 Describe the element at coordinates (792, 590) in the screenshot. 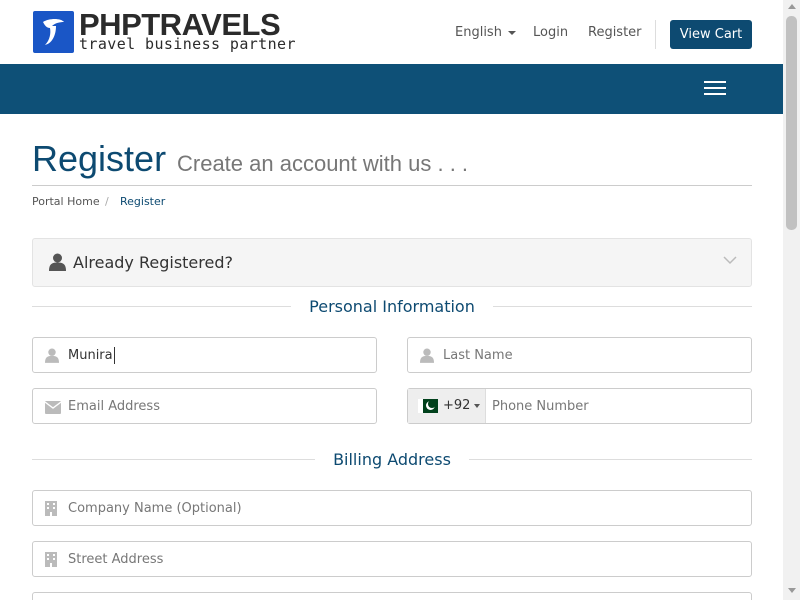

I see `scroll-down-icon` at that location.